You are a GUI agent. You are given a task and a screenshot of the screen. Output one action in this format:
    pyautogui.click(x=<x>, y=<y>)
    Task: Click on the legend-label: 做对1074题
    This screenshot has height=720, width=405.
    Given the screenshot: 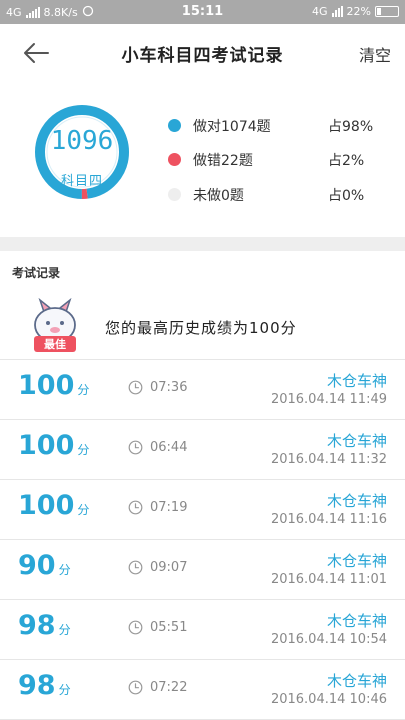 What is the action you would take?
    pyautogui.click(x=232, y=127)
    